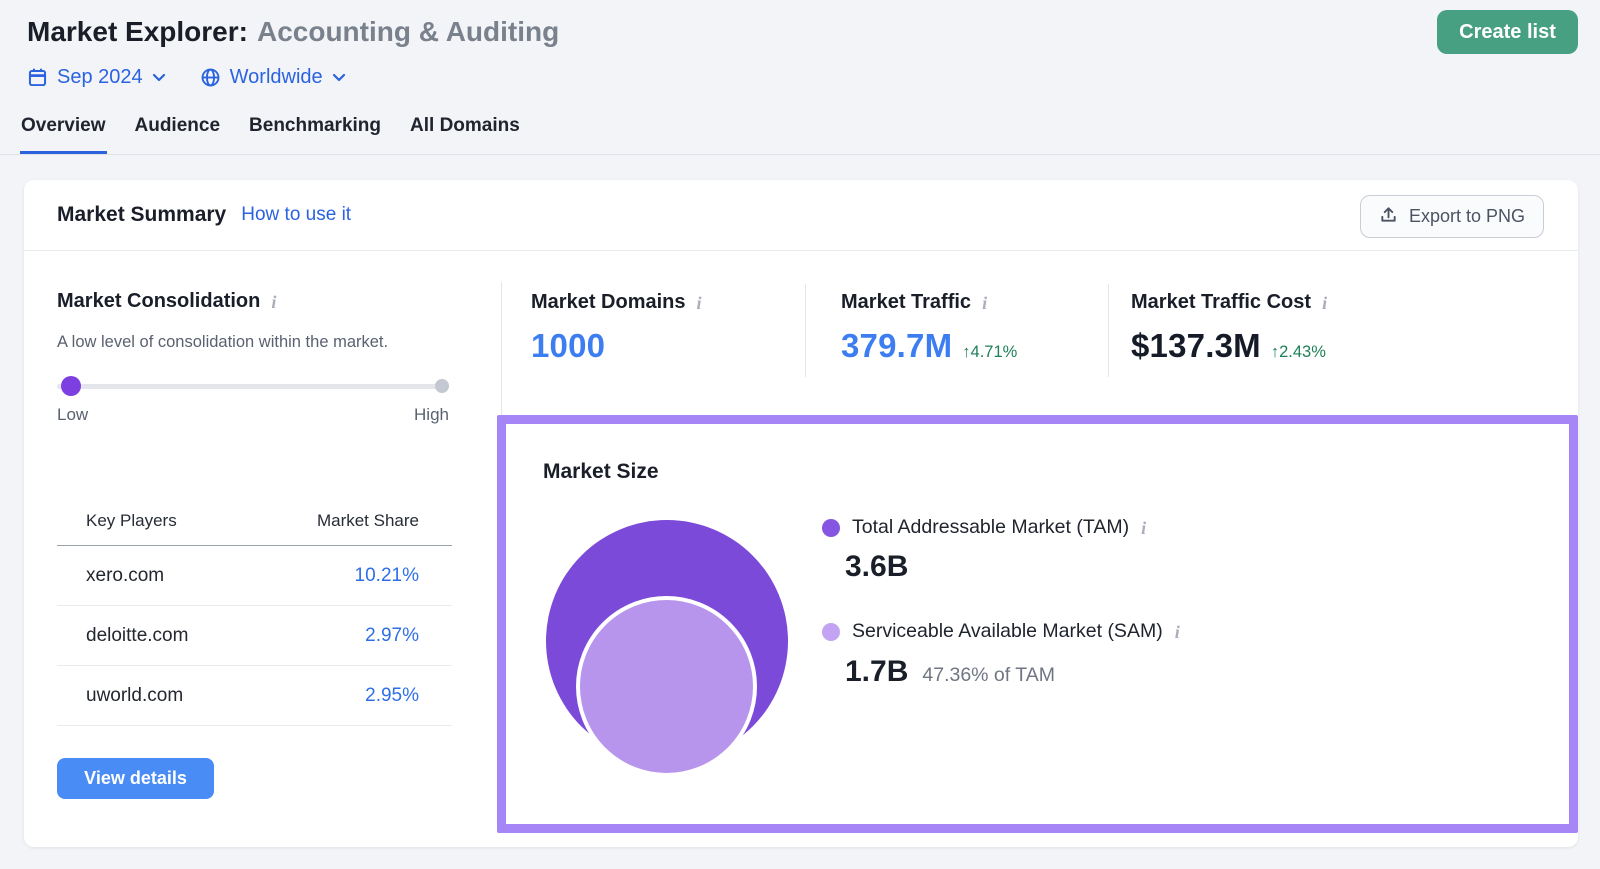  Describe the element at coordinates (897, 345) in the screenshot. I see `market-traffic-value: 379.7M` at that location.